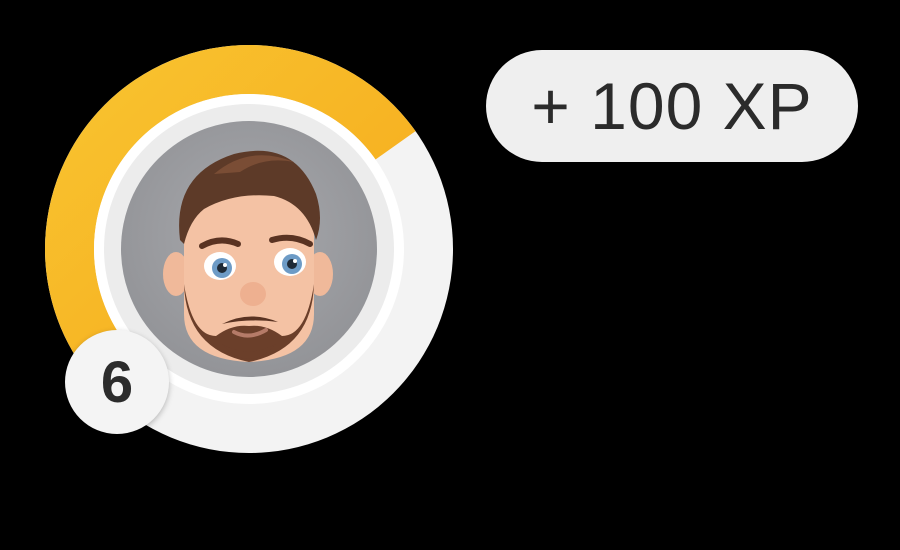 The width and height of the screenshot is (900, 550). I want to click on xp-reward-pill: + 100 XP, so click(672, 106).